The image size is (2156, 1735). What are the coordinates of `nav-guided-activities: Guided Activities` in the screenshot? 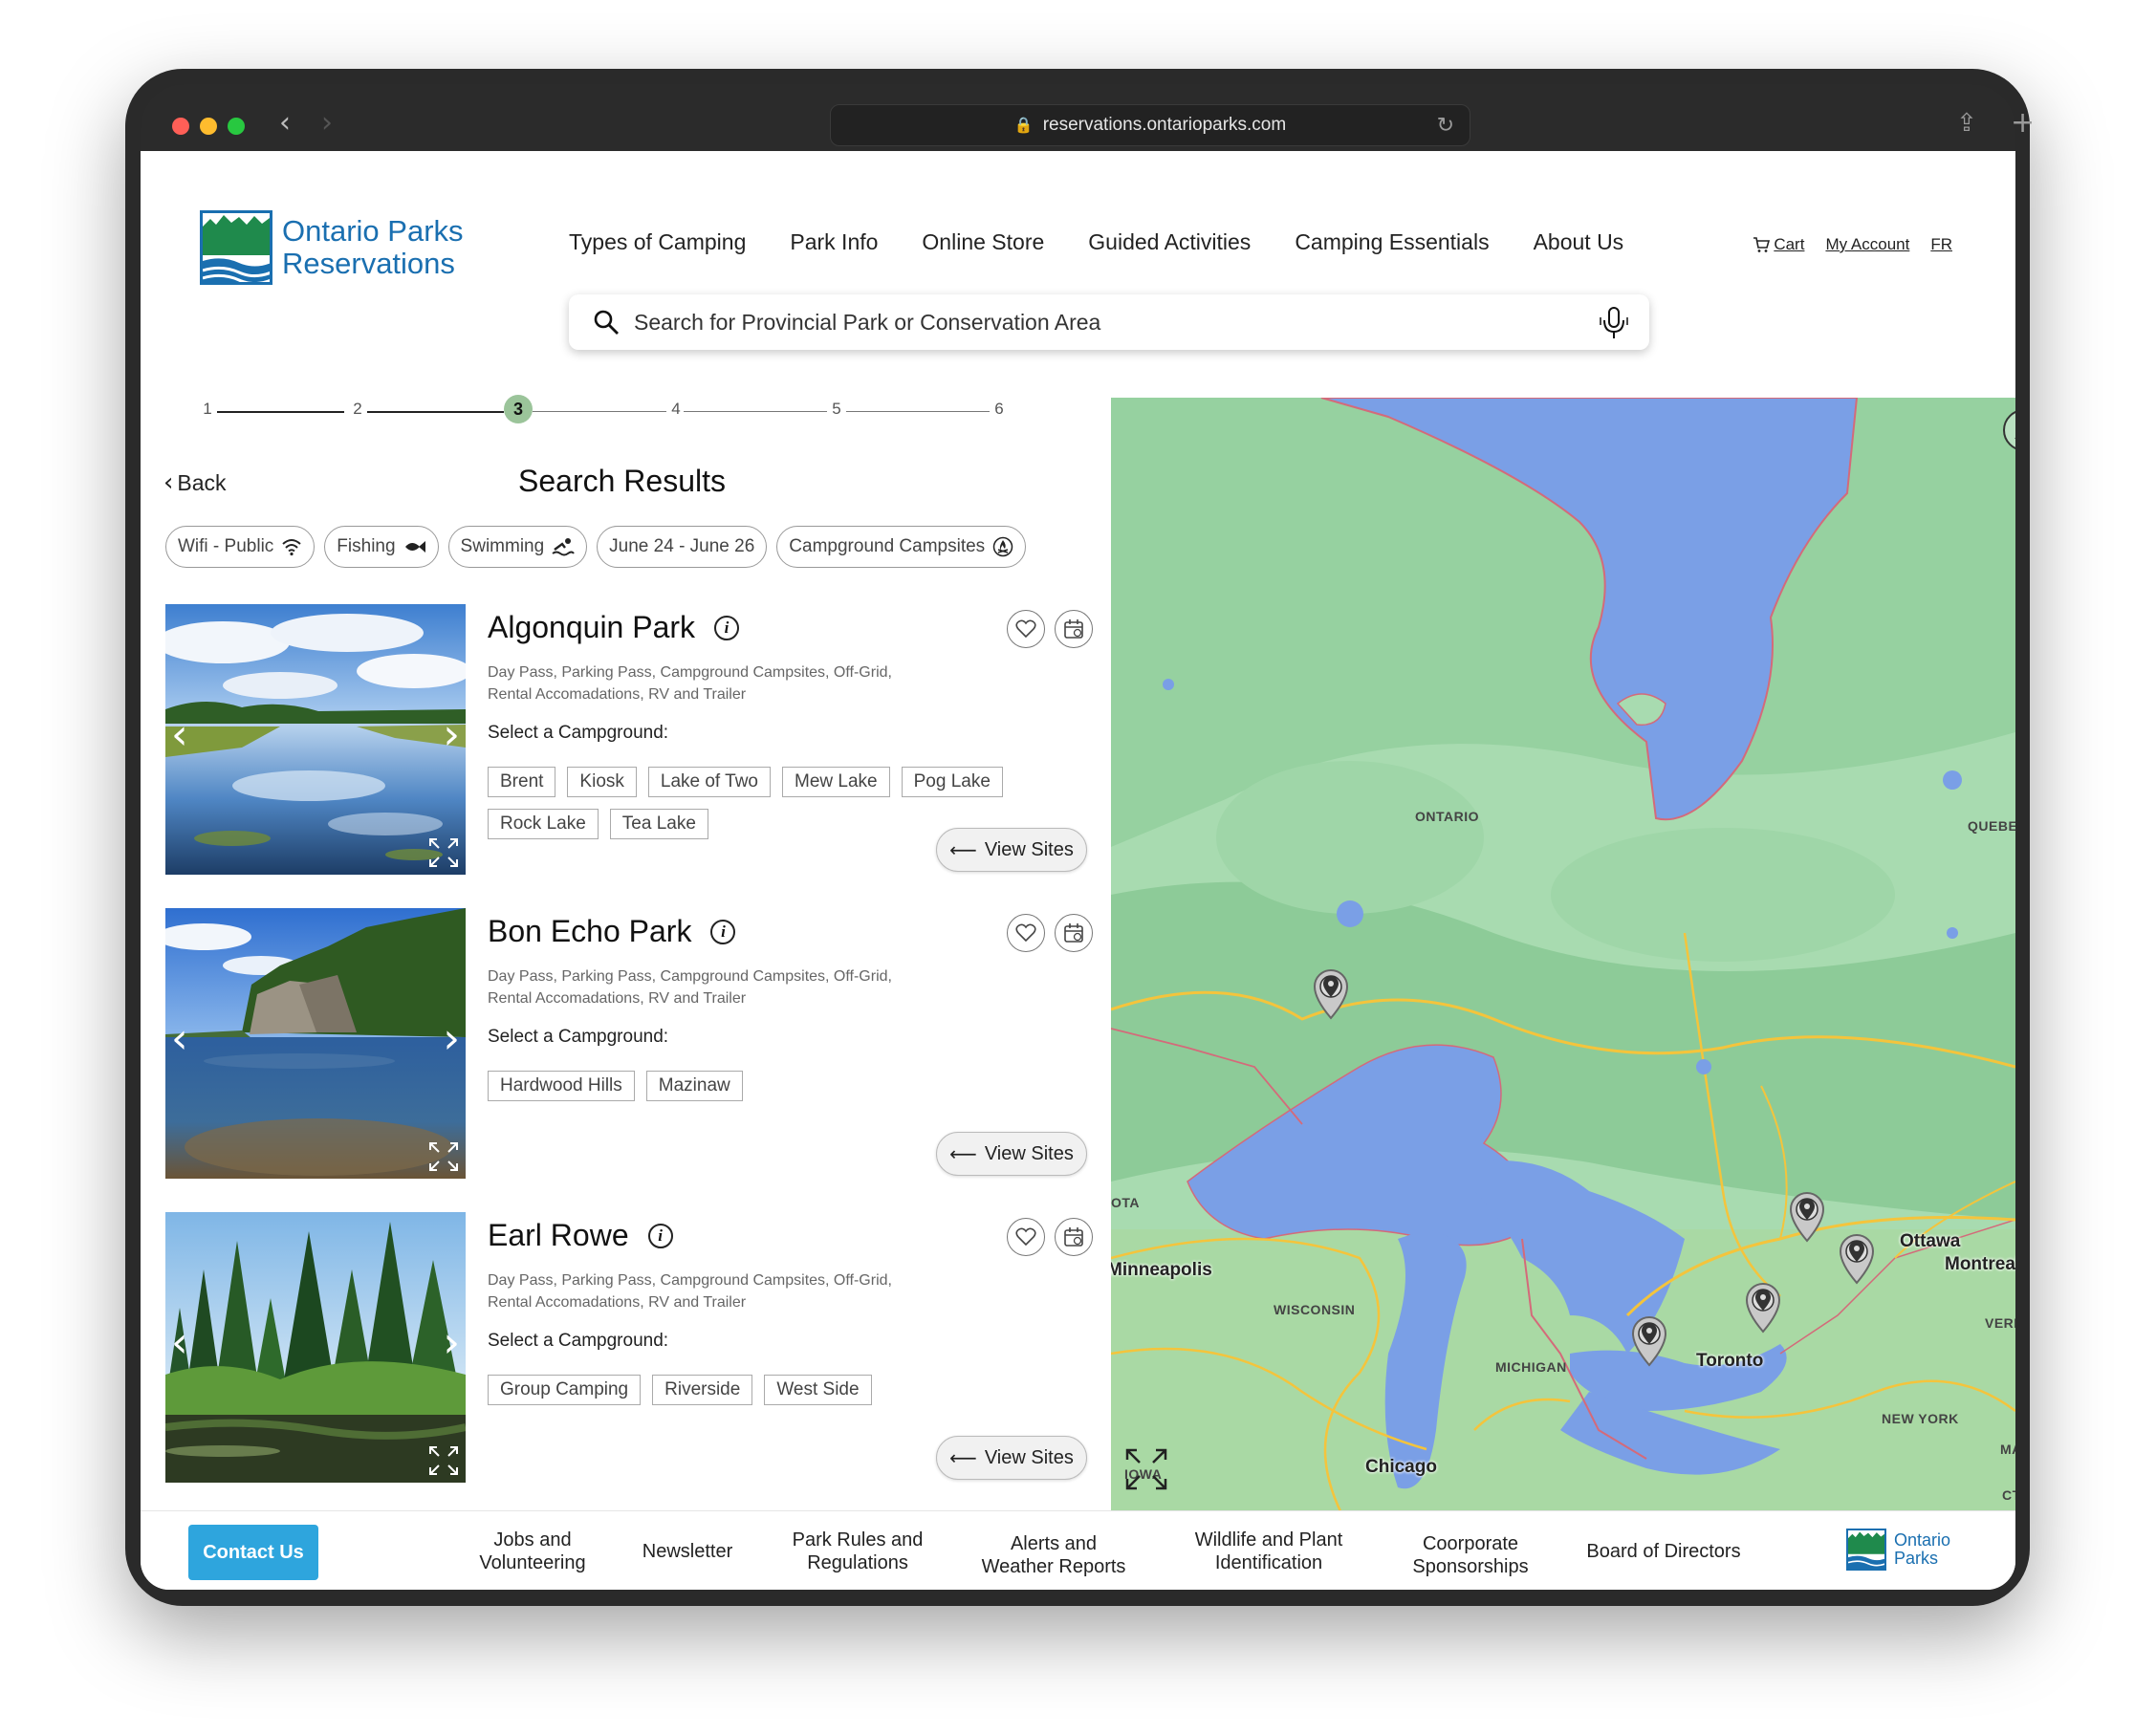 It's located at (1169, 242).